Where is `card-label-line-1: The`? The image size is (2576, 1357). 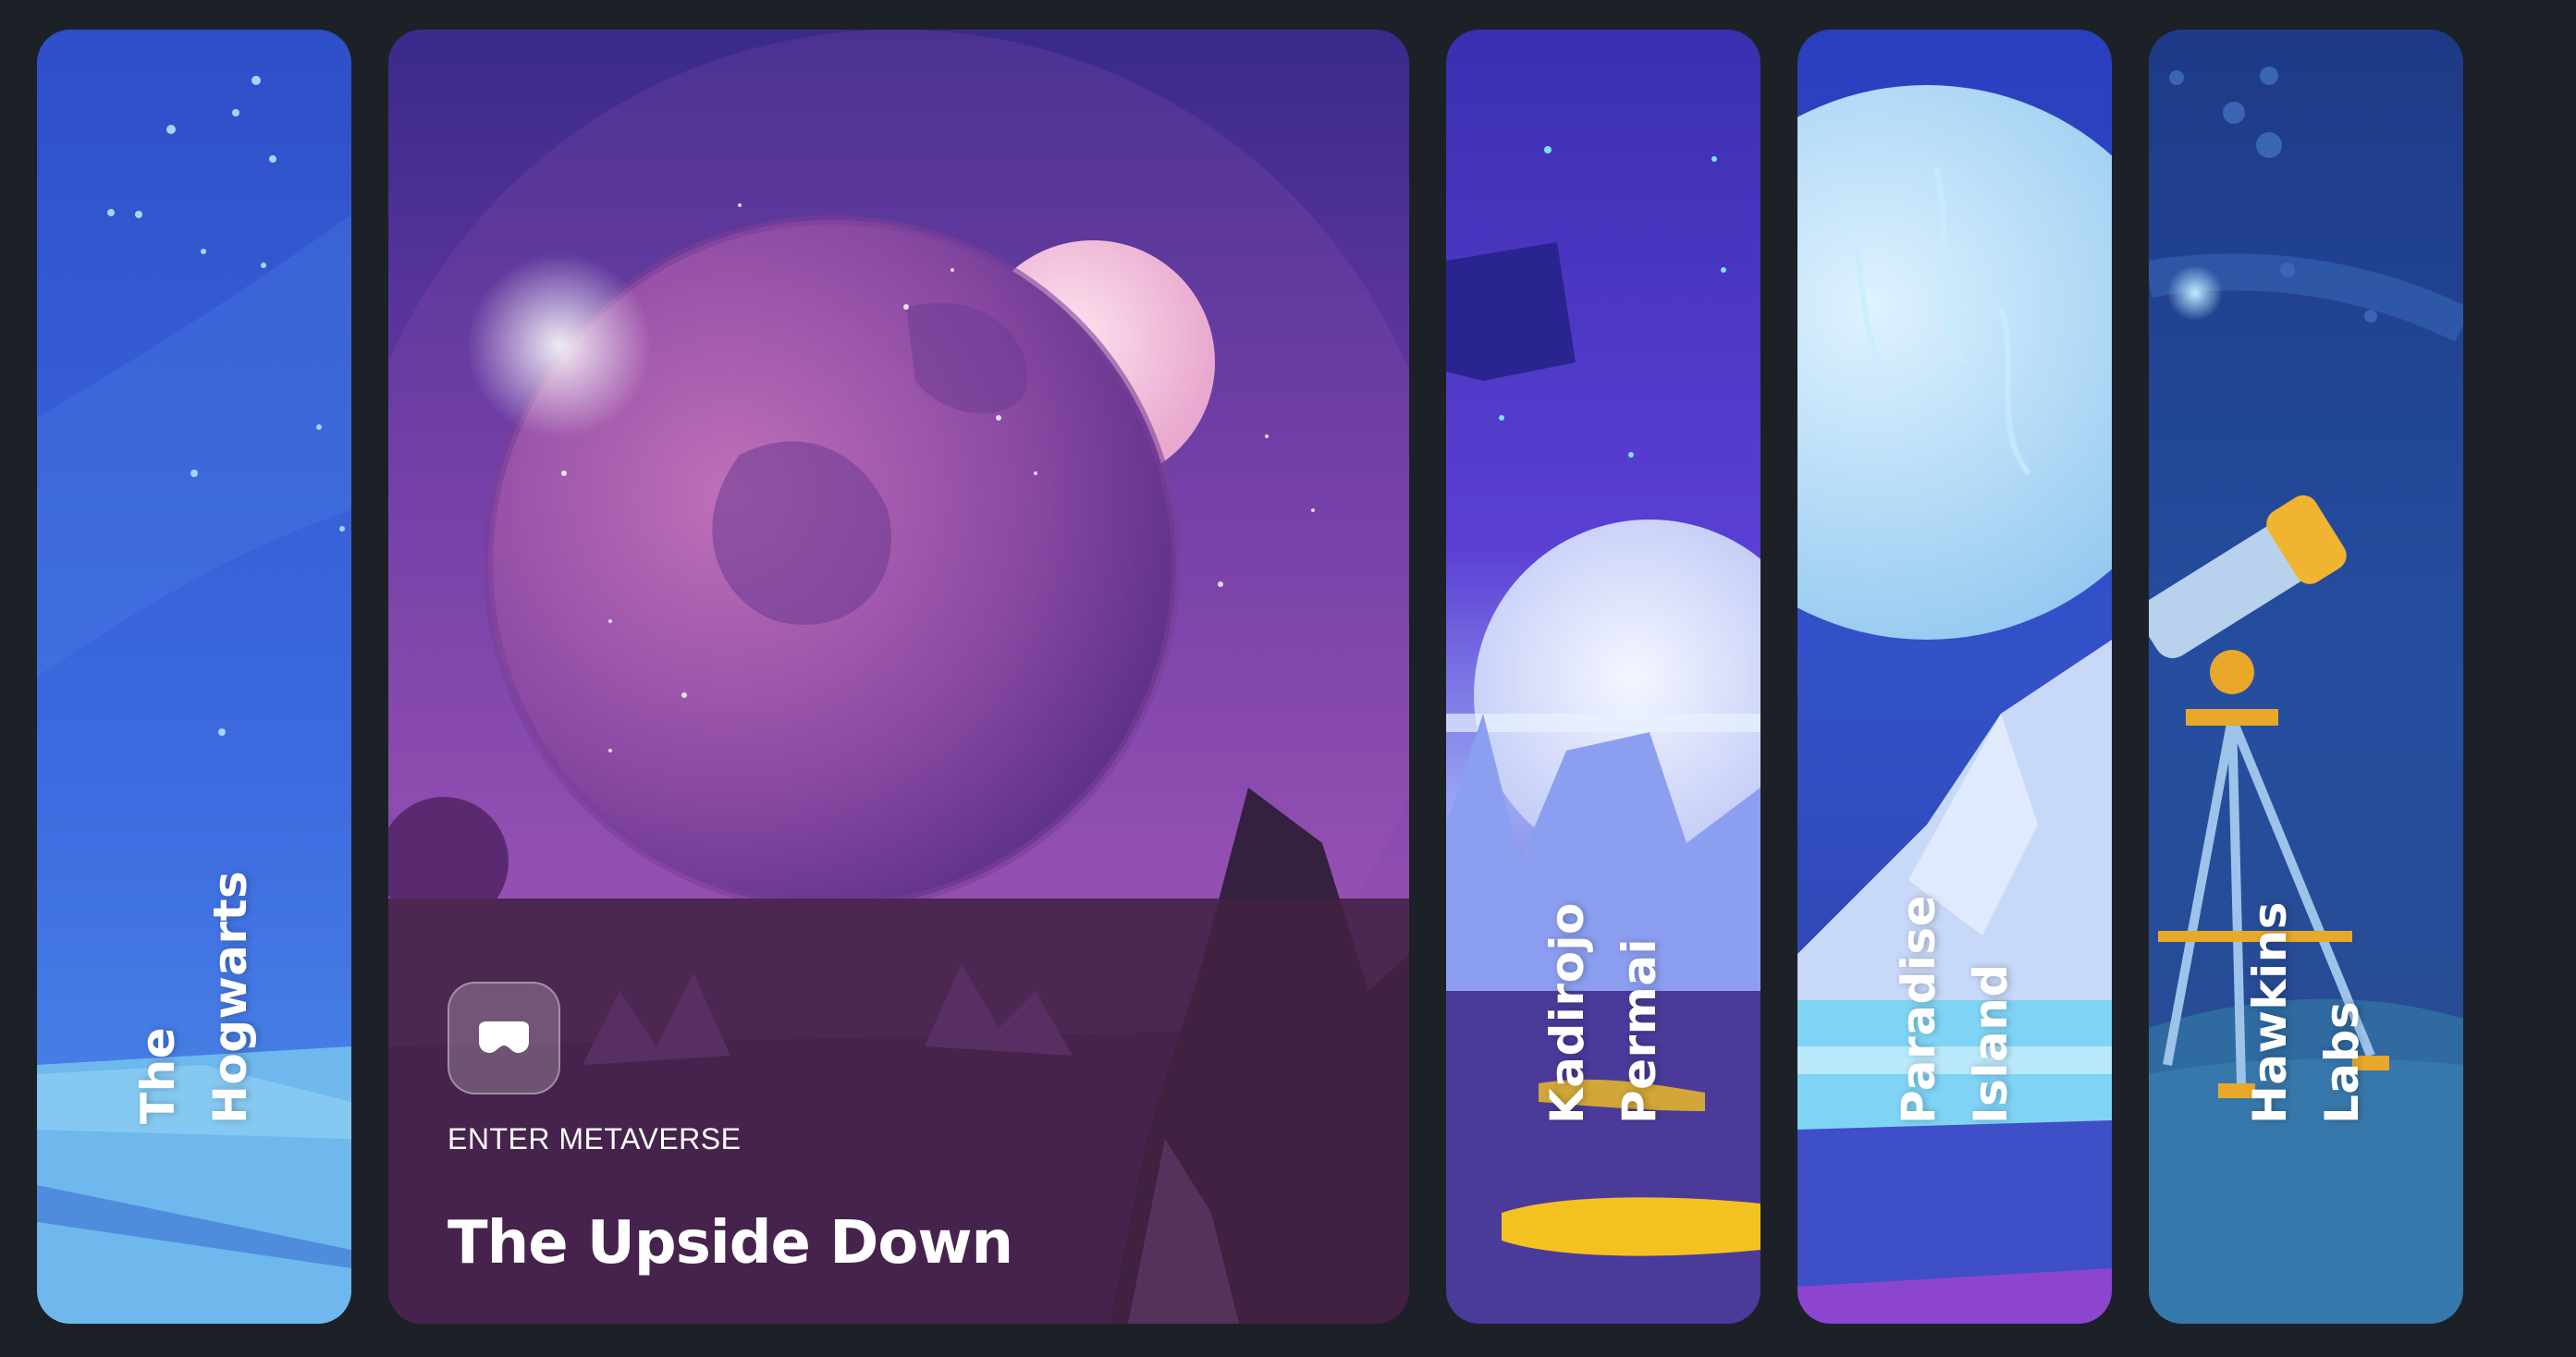 card-label-line-1: The is located at coordinates (158, 1075).